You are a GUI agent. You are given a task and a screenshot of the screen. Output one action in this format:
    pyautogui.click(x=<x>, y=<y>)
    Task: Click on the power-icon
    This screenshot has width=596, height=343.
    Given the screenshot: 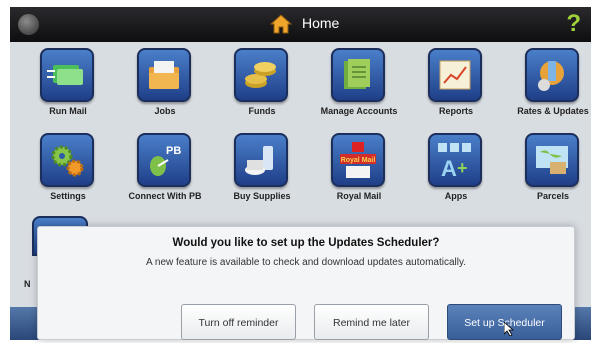 What is the action you would take?
    pyautogui.click(x=28, y=24)
    